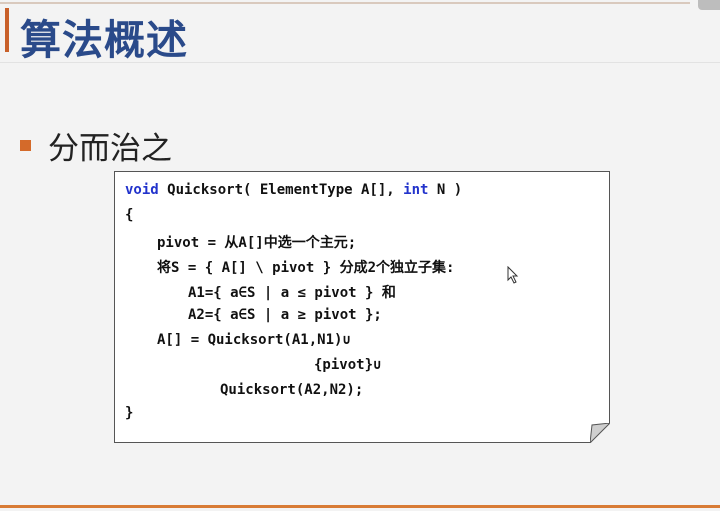  Describe the element at coordinates (345, 3) in the screenshot. I see `top-border-line` at that location.